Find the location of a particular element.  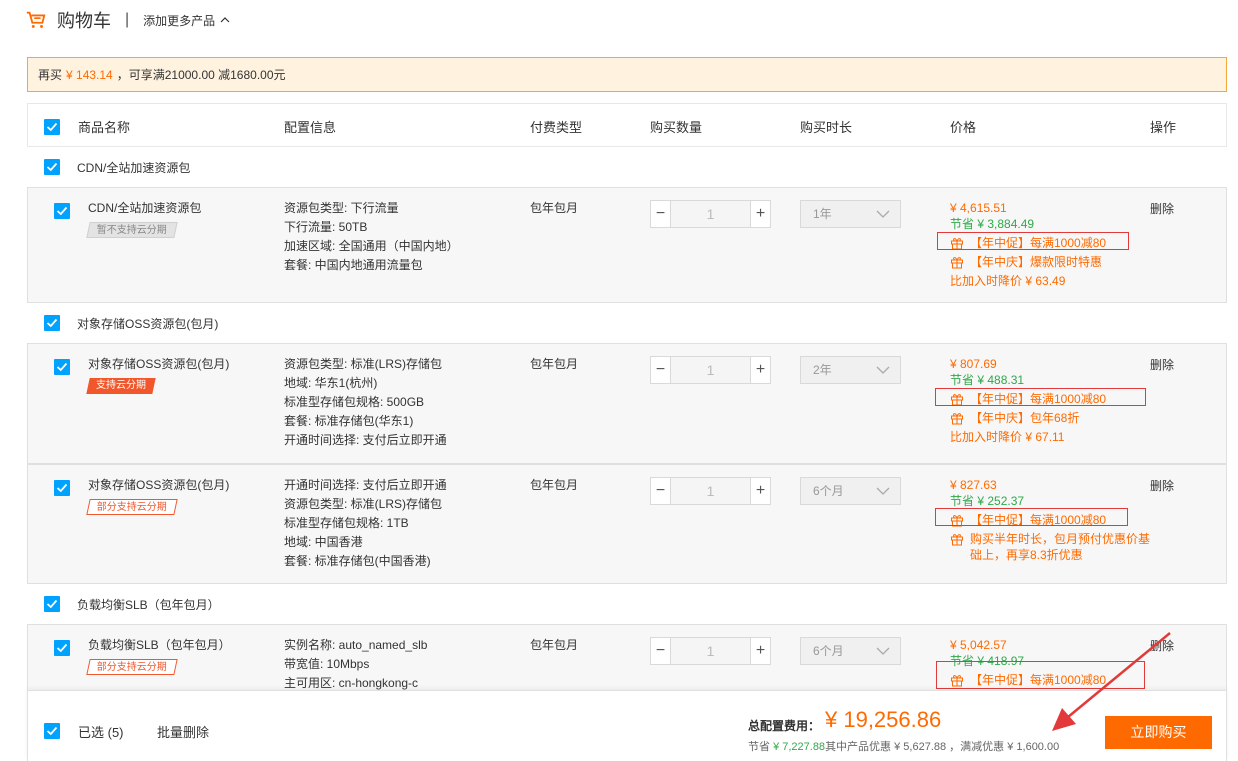

duration-value: 2年 is located at coordinates (822, 370).